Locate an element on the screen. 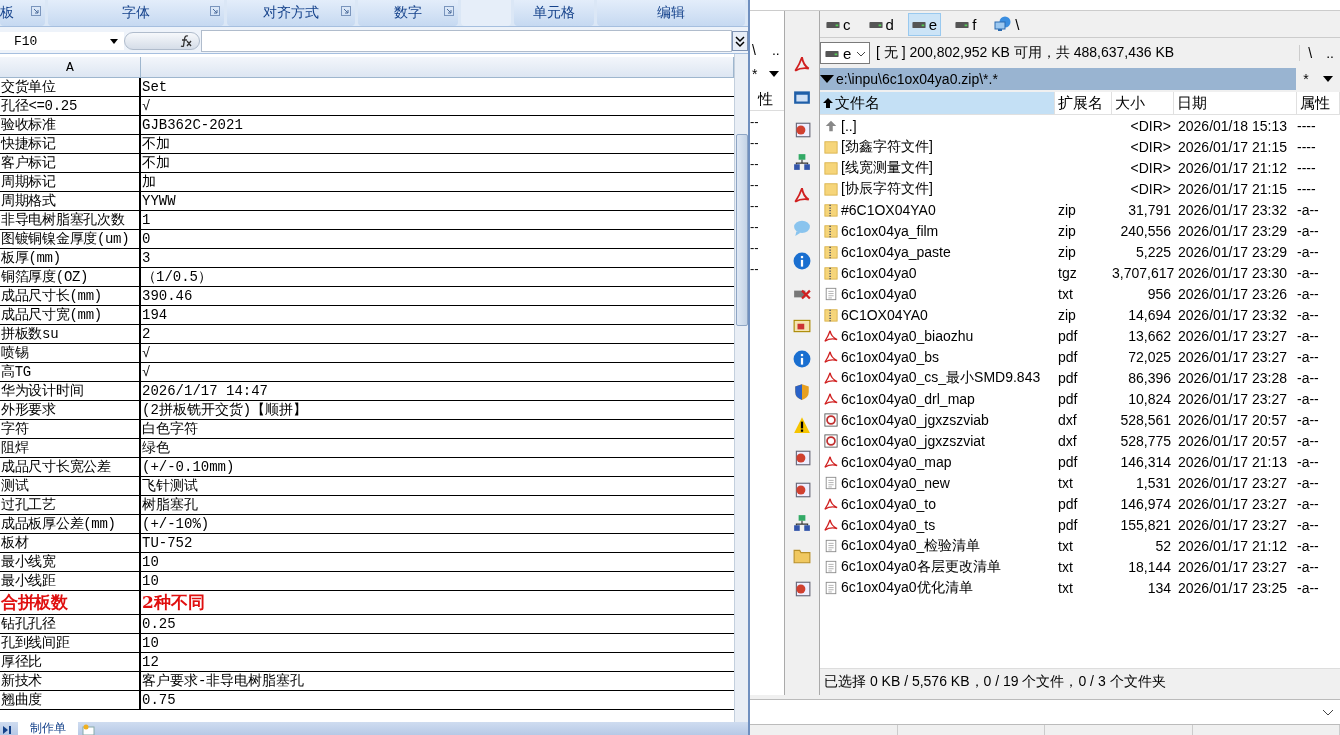 This screenshot has width=1340, height=735. file-attributes: -a-- is located at coordinates (1308, 272).